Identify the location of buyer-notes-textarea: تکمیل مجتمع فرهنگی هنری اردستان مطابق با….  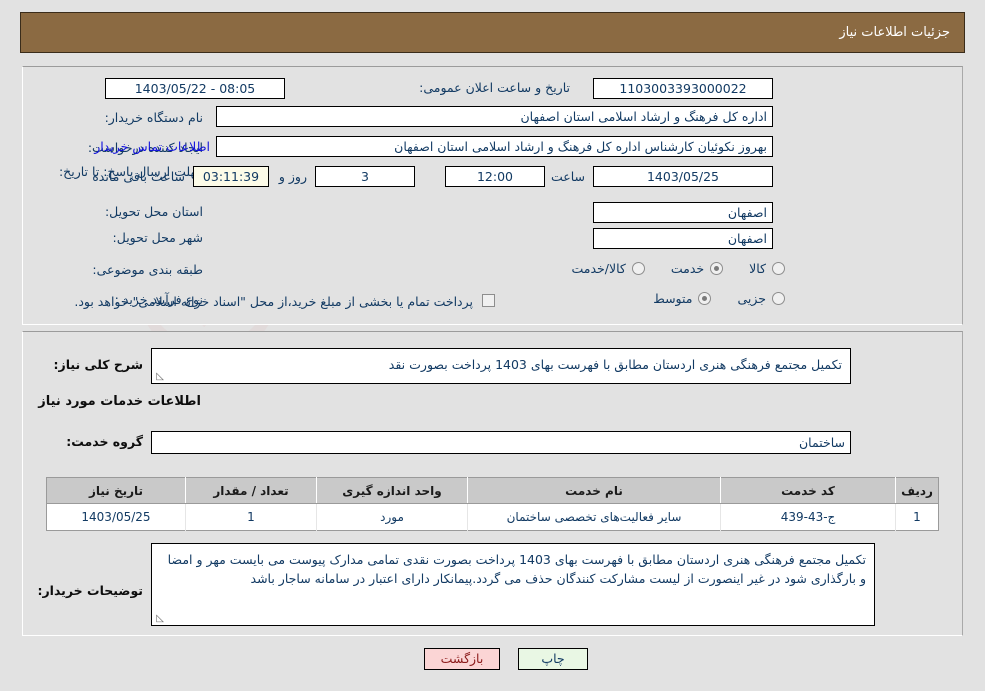
(513, 584).